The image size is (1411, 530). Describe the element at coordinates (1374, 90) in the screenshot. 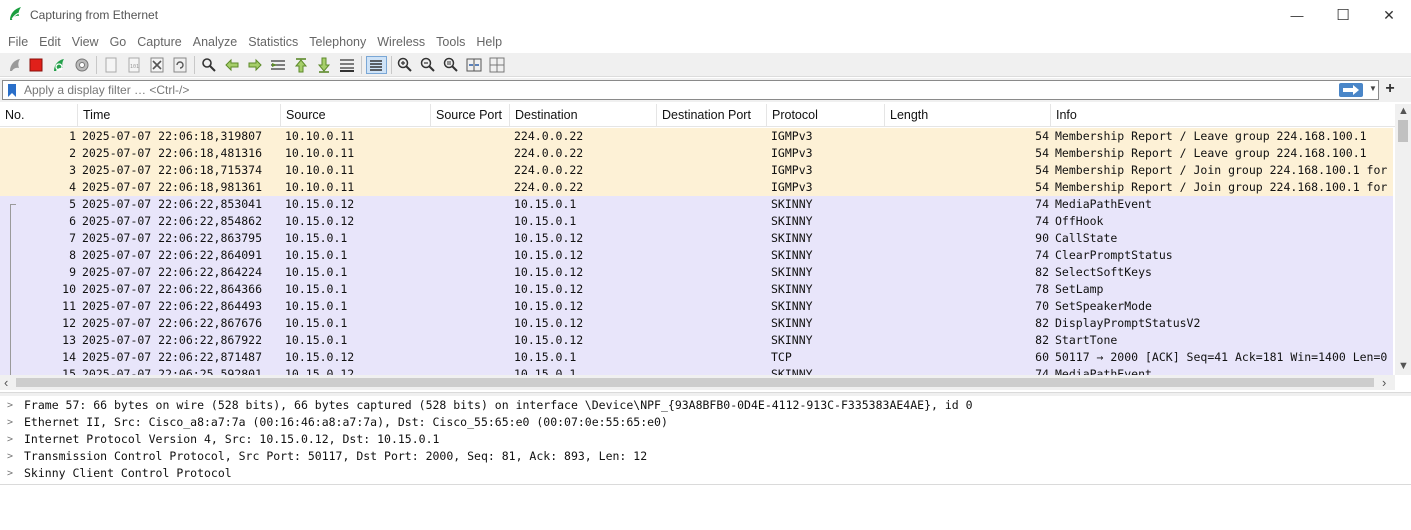

I see `filter-dropdown-button: ▼` at that location.